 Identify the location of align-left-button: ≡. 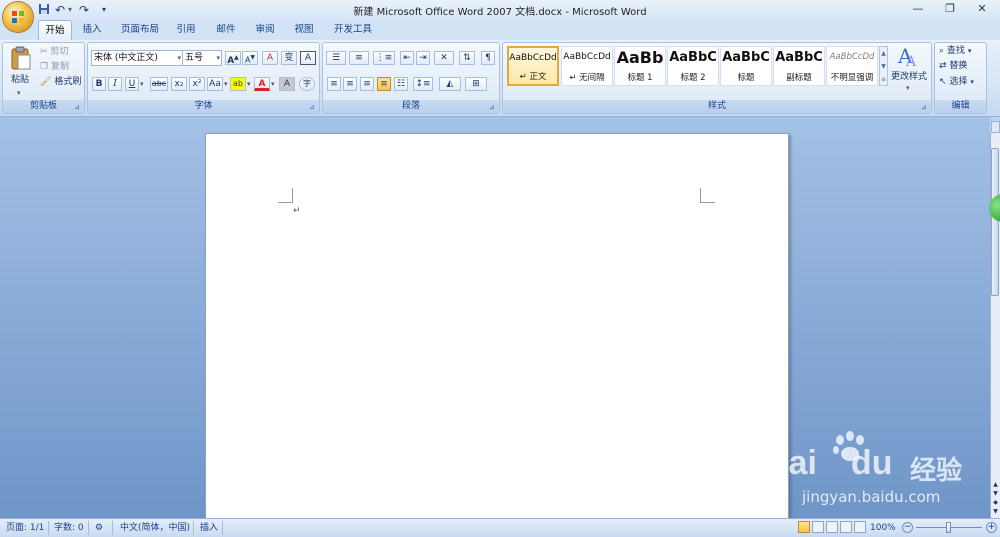
(334, 84).